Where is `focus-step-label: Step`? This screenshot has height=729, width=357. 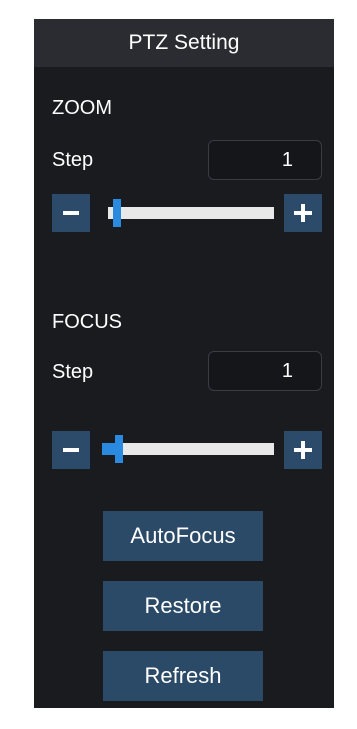 focus-step-label: Step is located at coordinates (73, 372).